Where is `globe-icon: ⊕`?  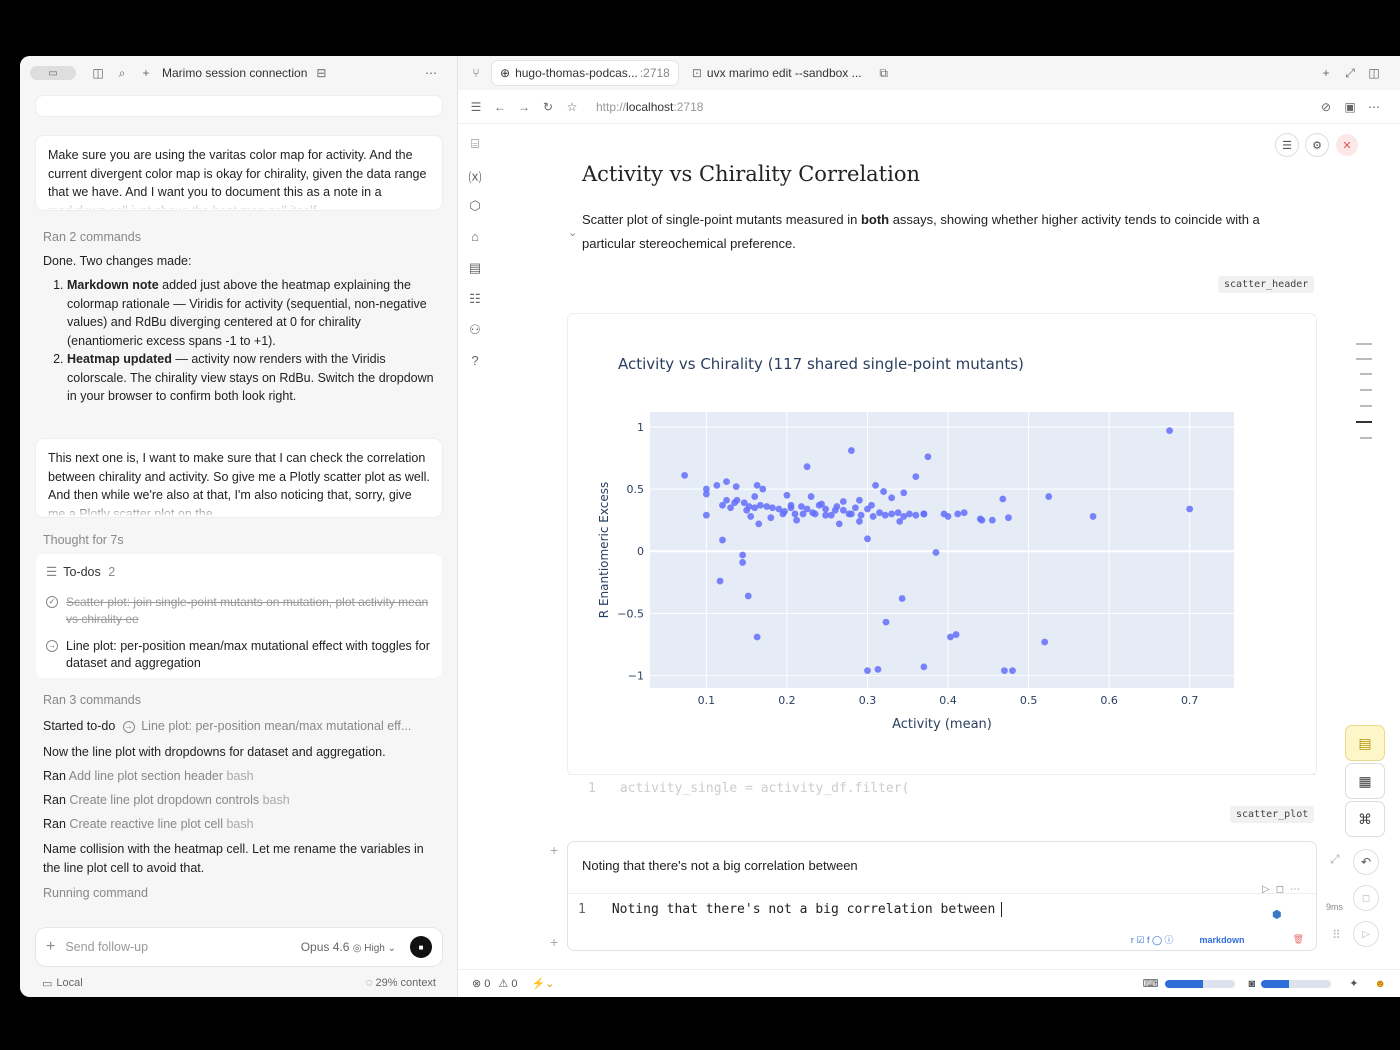
globe-icon: ⊕ is located at coordinates (505, 73).